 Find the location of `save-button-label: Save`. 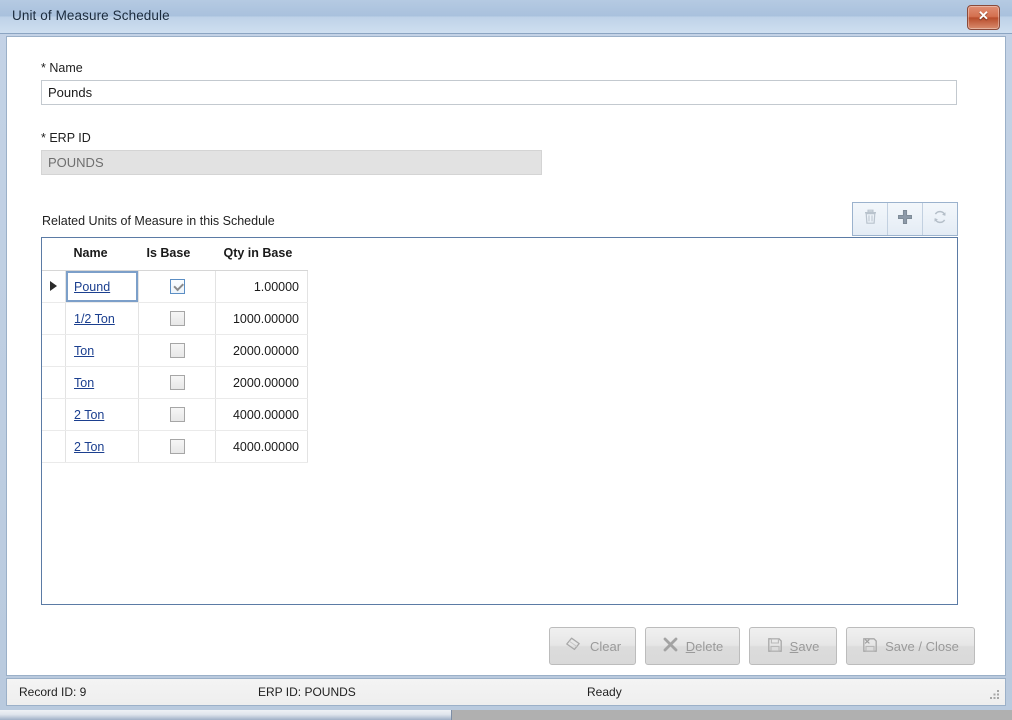

save-button-label: Save is located at coordinates (804, 646).